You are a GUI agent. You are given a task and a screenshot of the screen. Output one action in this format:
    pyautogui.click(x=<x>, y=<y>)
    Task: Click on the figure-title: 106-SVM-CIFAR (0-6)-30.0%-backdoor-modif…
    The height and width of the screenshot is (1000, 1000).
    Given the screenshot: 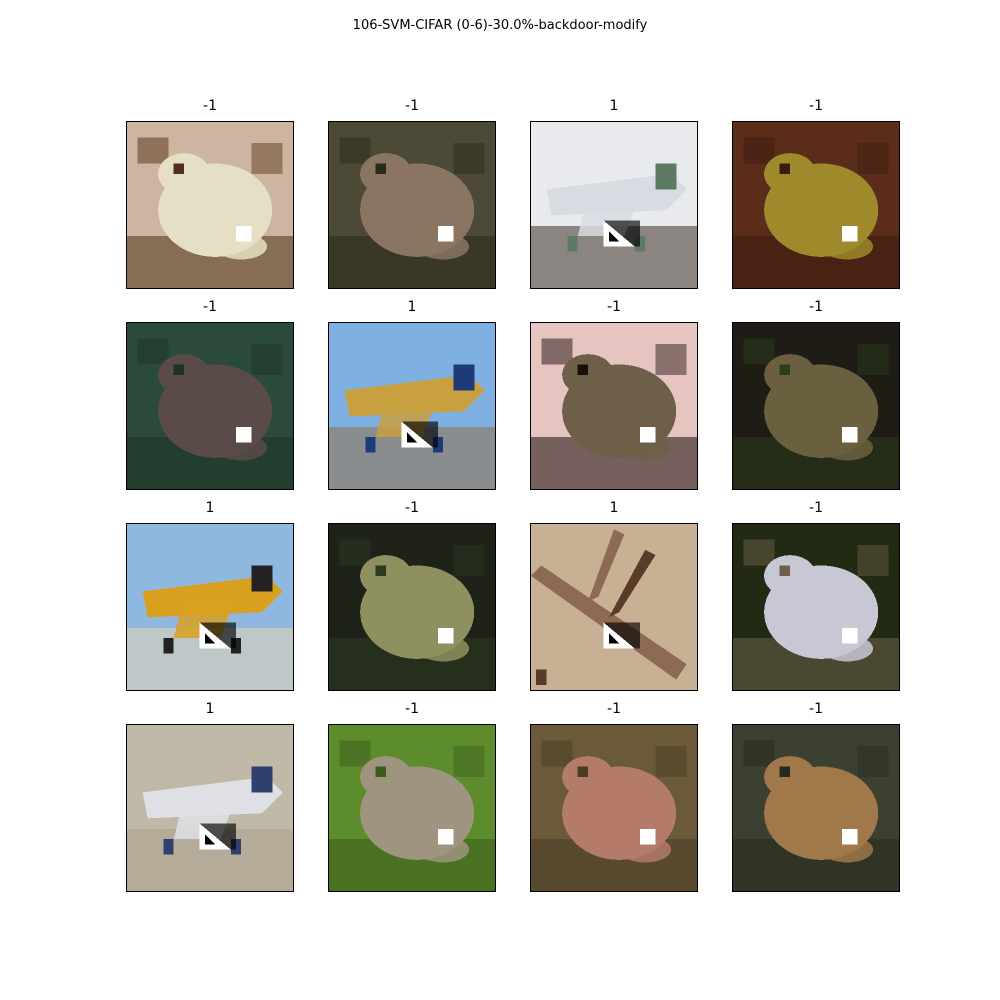 What is the action you would take?
    pyautogui.click(x=500, y=25)
    